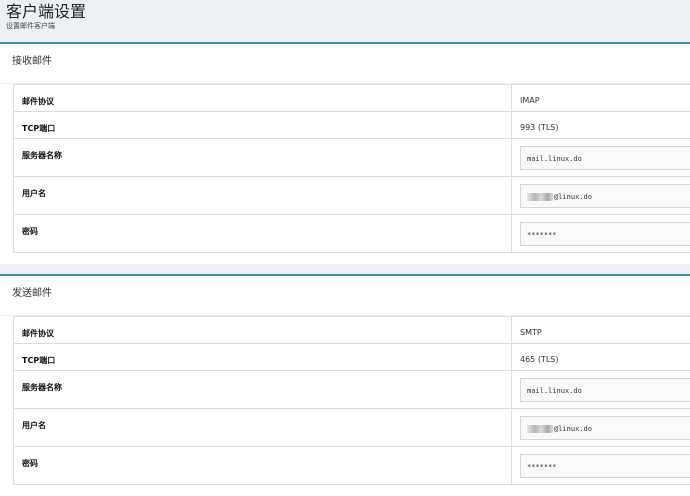 Image resolution: width=690 pixels, height=496 pixels. Describe the element at coordinates (600, 125) in the screenshot. I see `port-value: 993 (TLS)` at that location.